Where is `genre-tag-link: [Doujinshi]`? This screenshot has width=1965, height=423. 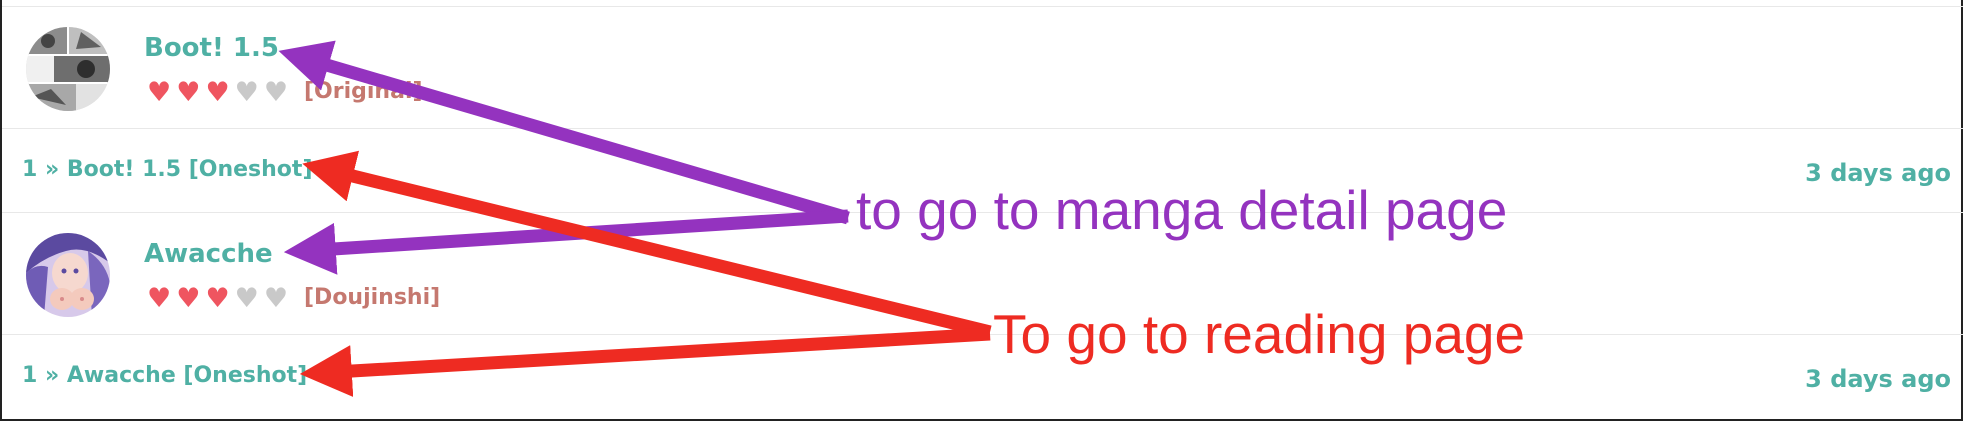
genre-tag-link: [Doujinshi] is located at coordinates (372, 297).